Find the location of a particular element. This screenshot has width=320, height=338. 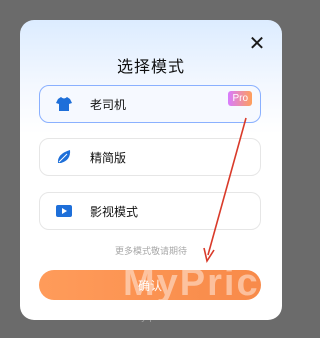

play-icon is located at coordinates (64, 211).